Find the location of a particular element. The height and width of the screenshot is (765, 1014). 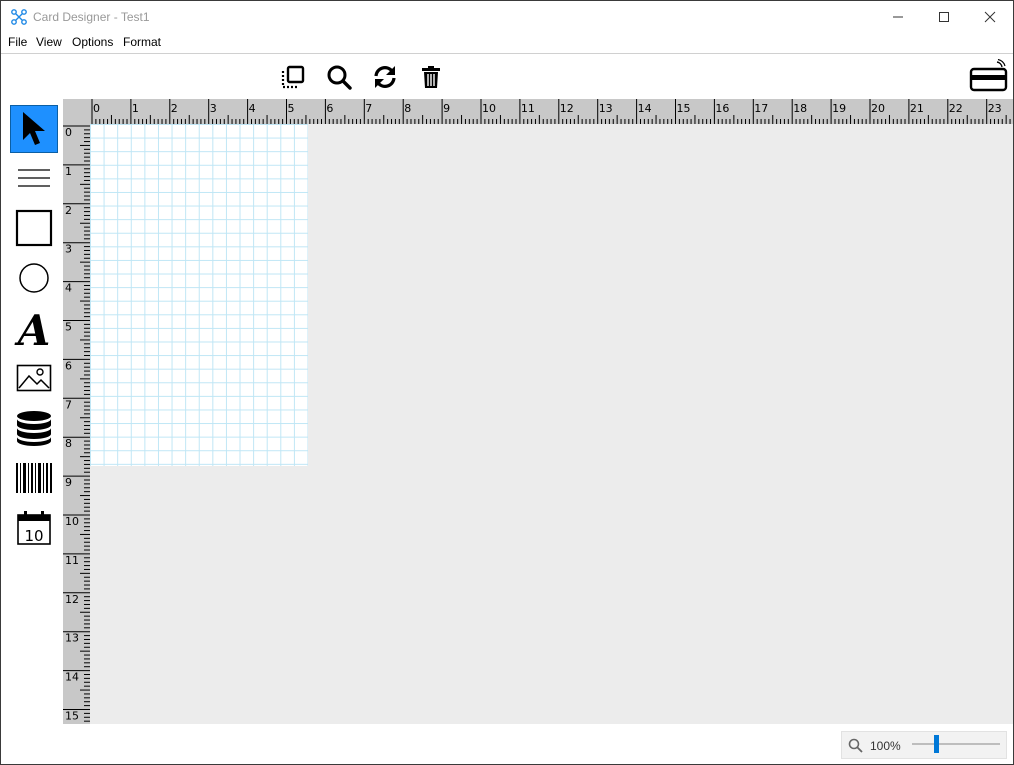

tool-line is located at coordinates (34, 178).